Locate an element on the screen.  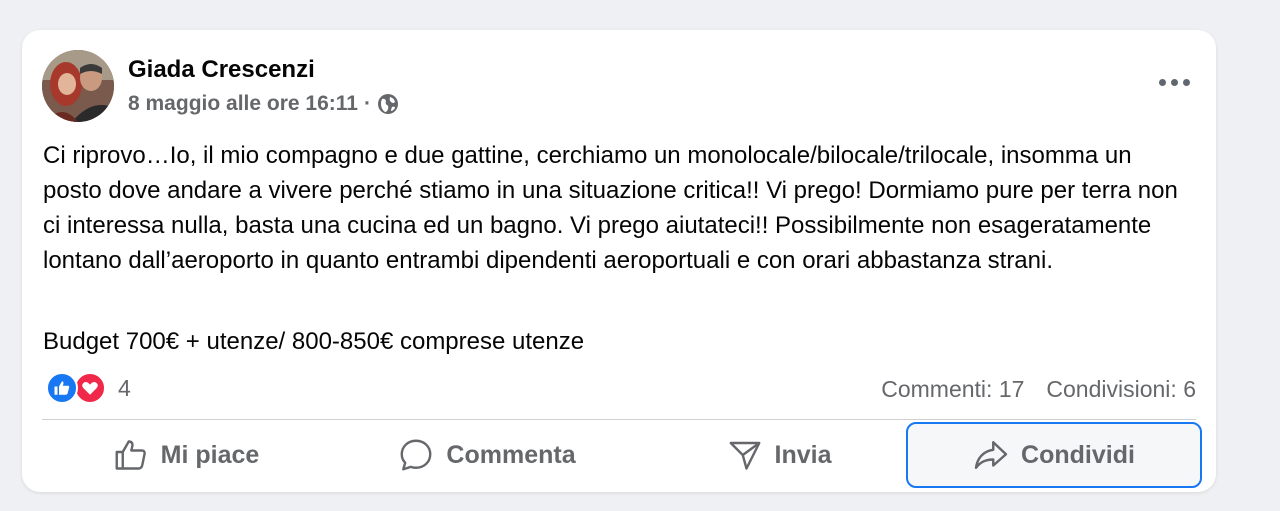
comment-label: Commenta is located at coordinates (511, 454).